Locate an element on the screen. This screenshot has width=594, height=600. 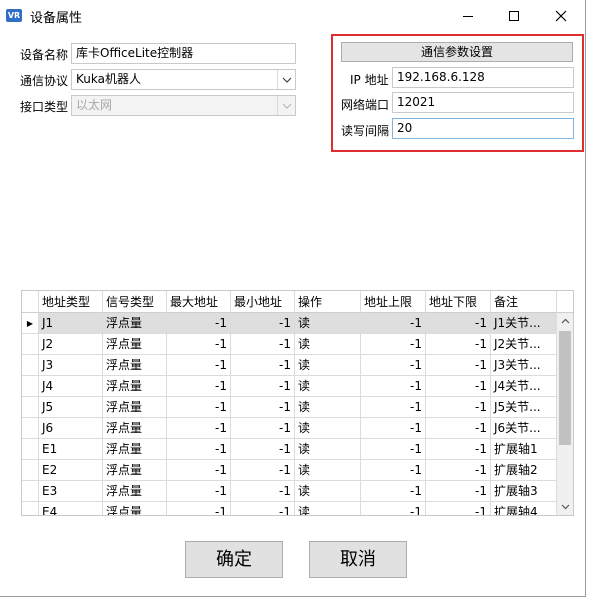
interval-input: 20 is located at coordinates (483, 128).